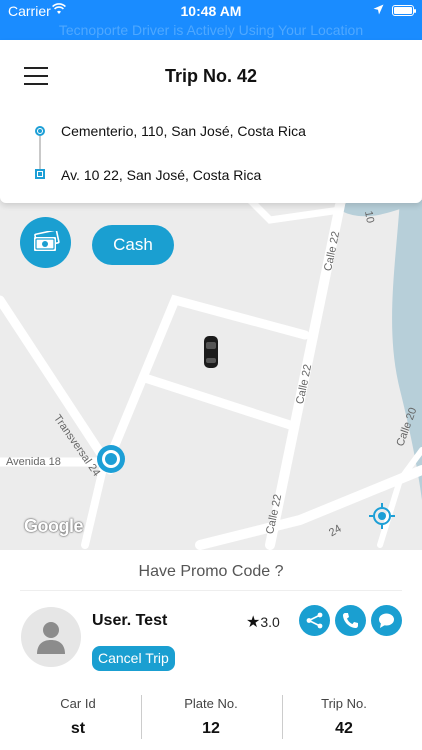 Image resolution: width=422 pixels, height=750 pixels. What do you see at coordinates (33, 462) in the screenshot?
I see `street-label: Avenida 18` at bounding box center [33, 462].